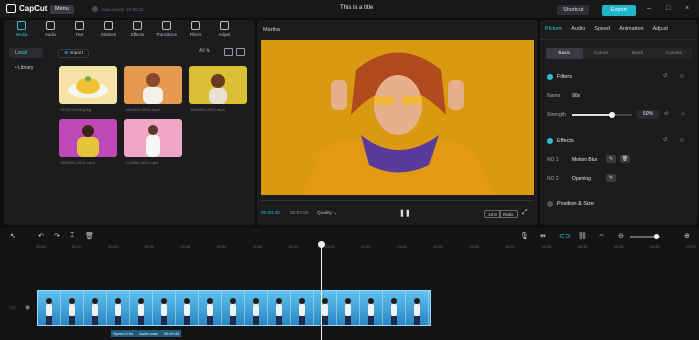 This screenshot has height=340, width=699. What do you see at coordinates (550, 77) in the screenshot?
I see `filters-toggle-icon` at bounding box center [550, 77].